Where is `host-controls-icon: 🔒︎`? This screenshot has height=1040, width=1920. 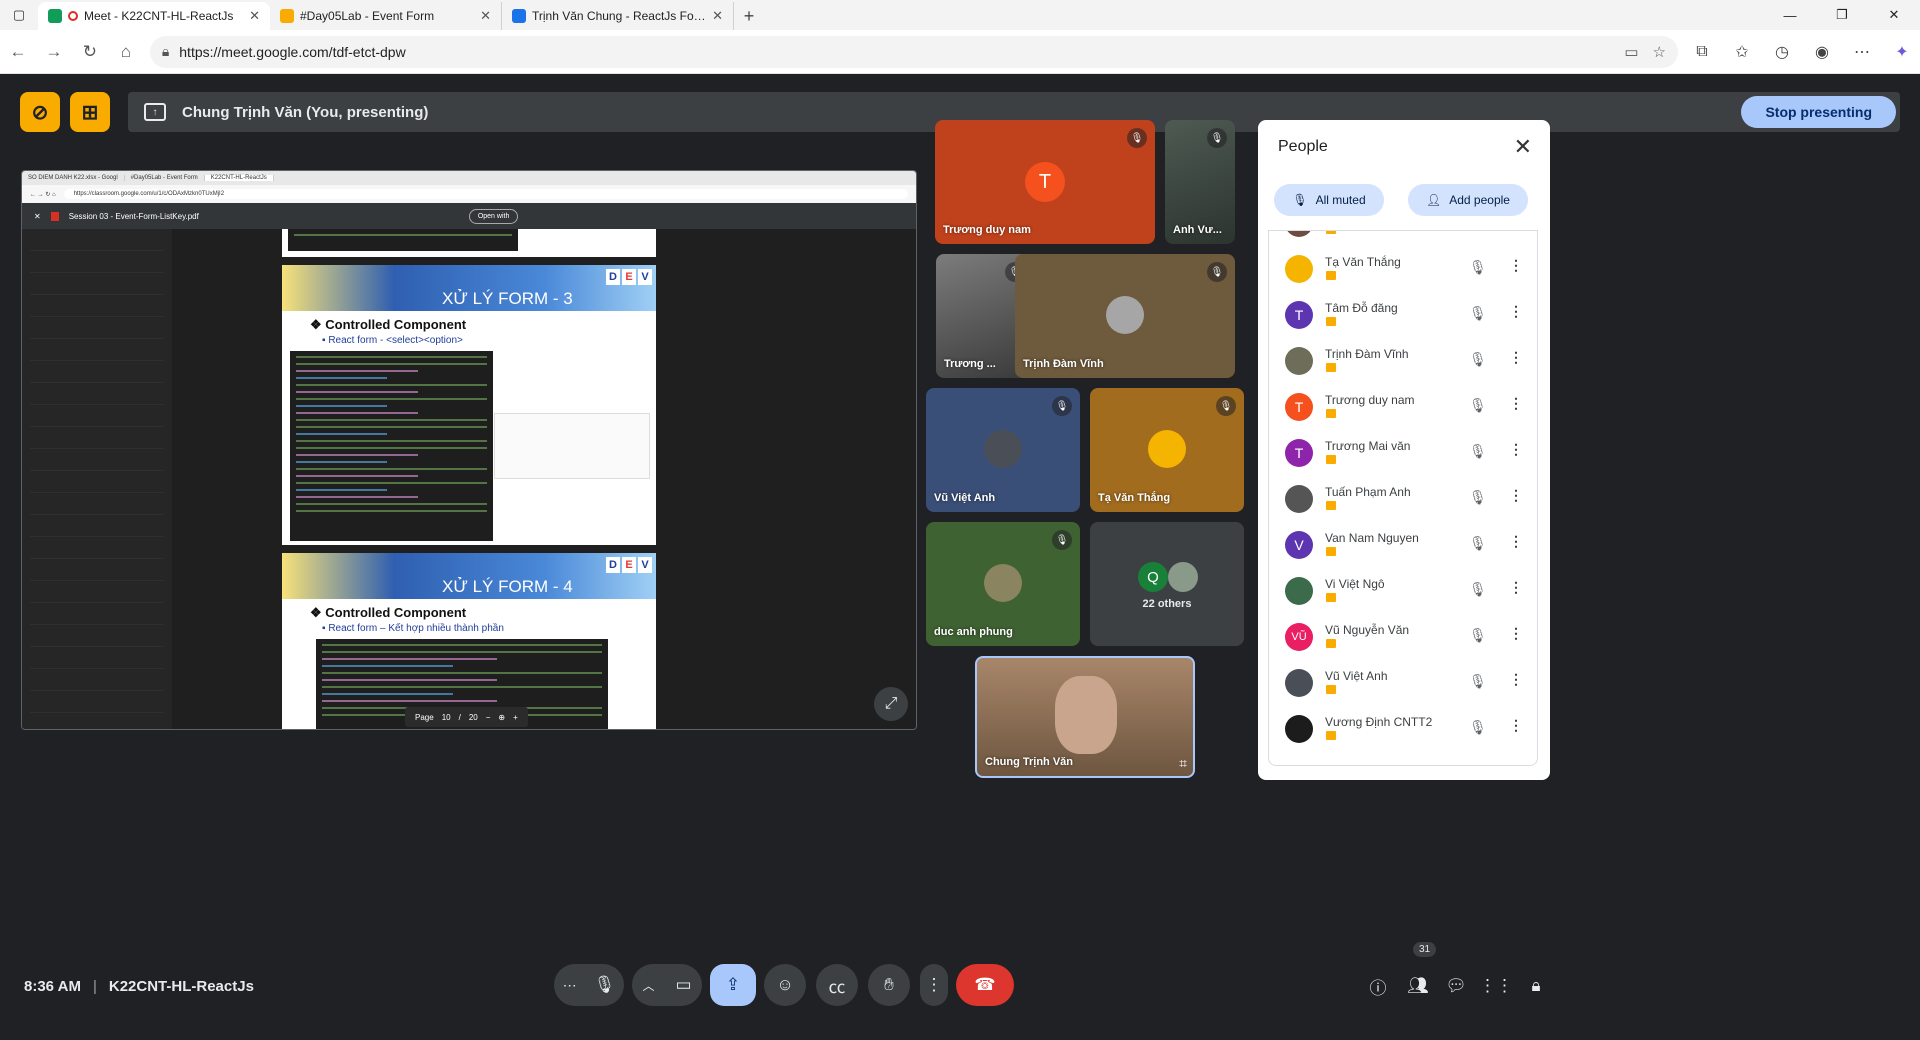 host-controls-icon: 🔒︎ is located at coordinates (1536, 986).